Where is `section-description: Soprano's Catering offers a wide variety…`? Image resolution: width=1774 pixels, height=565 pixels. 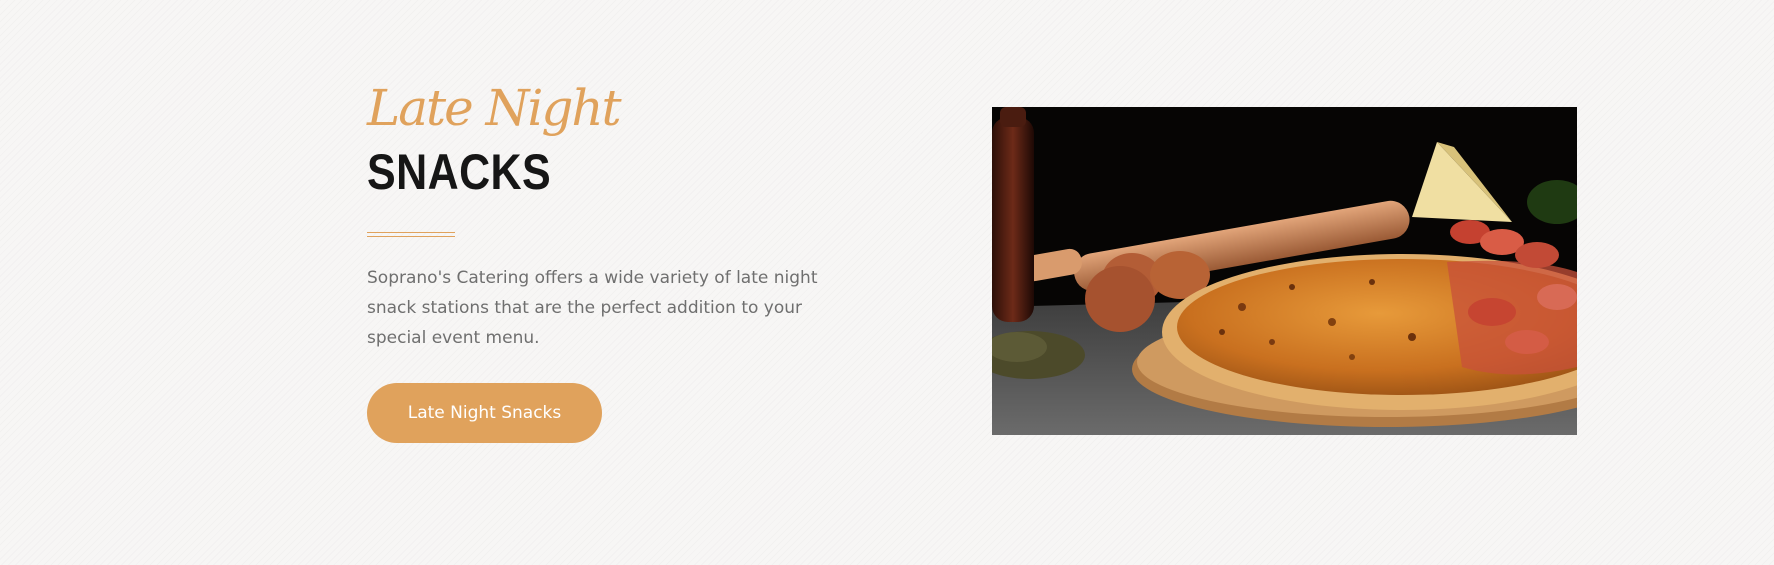 section-description: Soprano's Catering offers a wide variety… is located at coordinates (592, 308).